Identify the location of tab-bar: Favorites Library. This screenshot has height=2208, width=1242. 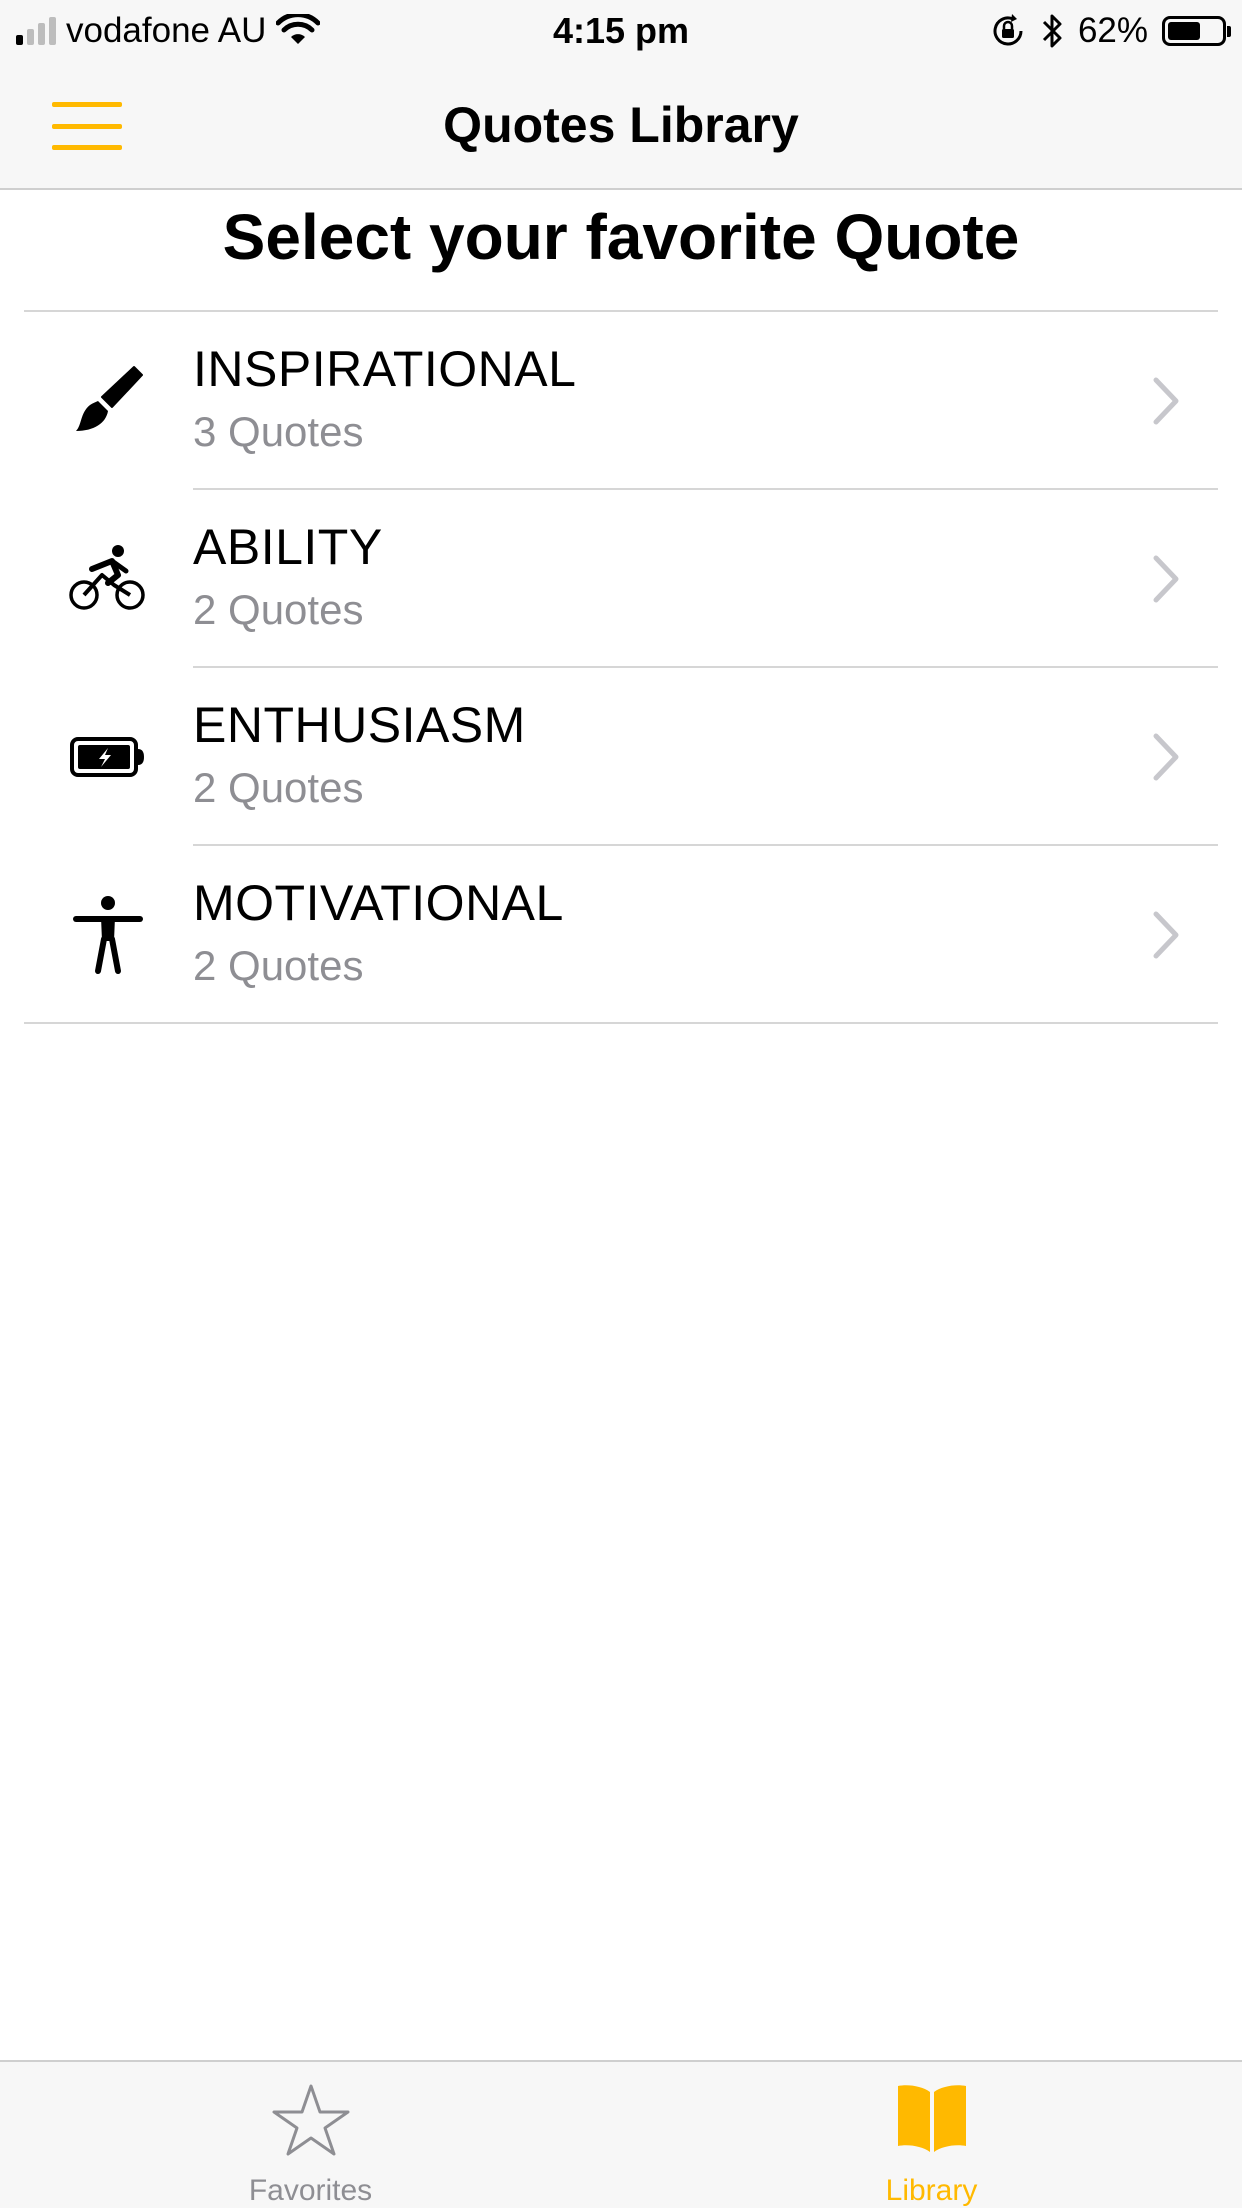
(621, 2134).